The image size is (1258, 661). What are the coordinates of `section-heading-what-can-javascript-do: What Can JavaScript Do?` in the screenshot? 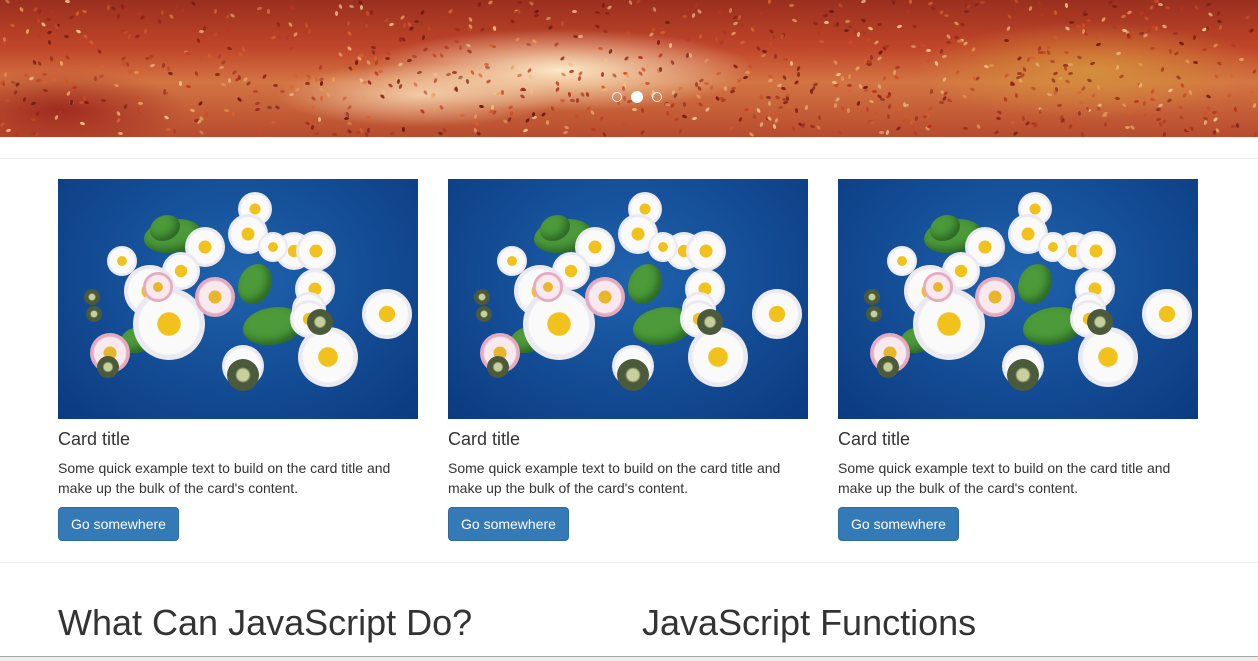 It's located at (265, 622).